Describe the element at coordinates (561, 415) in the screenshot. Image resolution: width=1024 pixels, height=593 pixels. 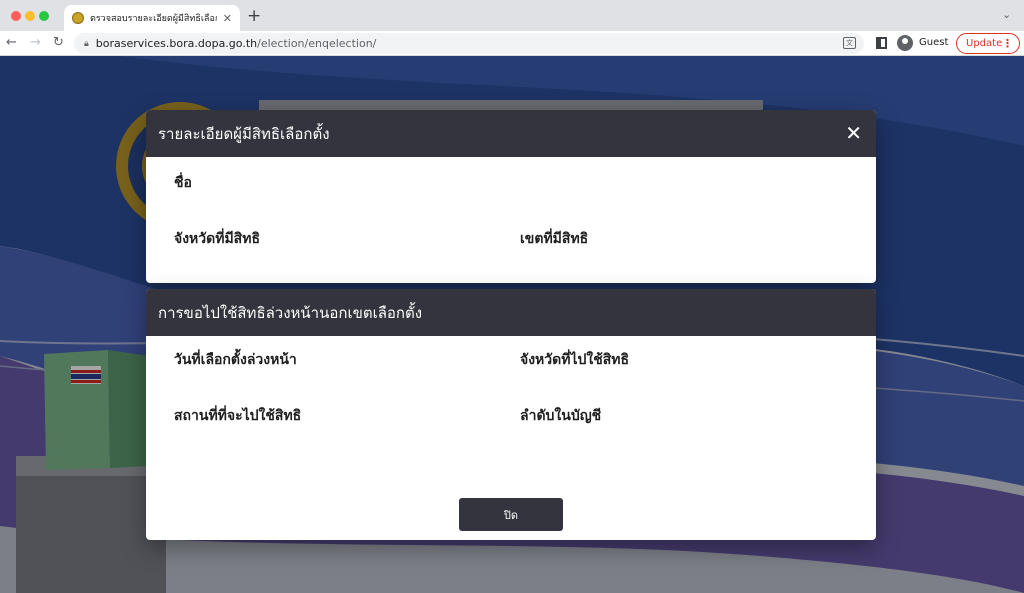
I see `list-order-label: ลำดับในบัญชี` at that location.